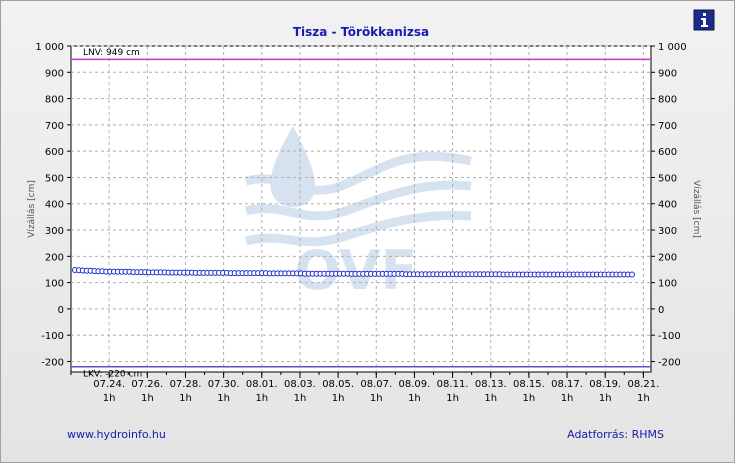  I want to click on x-tick-date: 08.05., so click(338, 384).